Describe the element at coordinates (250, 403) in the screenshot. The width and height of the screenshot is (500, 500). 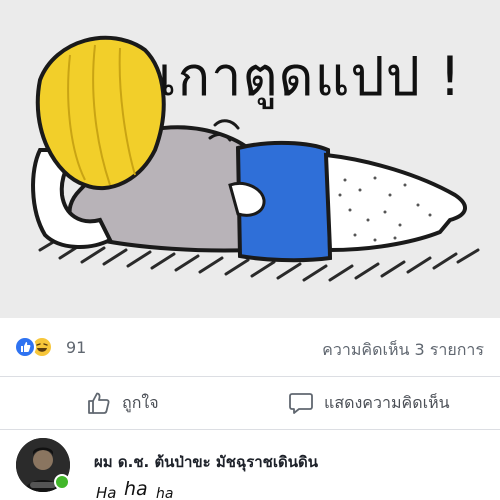
I see `action-bar: ถูกใจ แสดงความคิดเห็น` at that location.